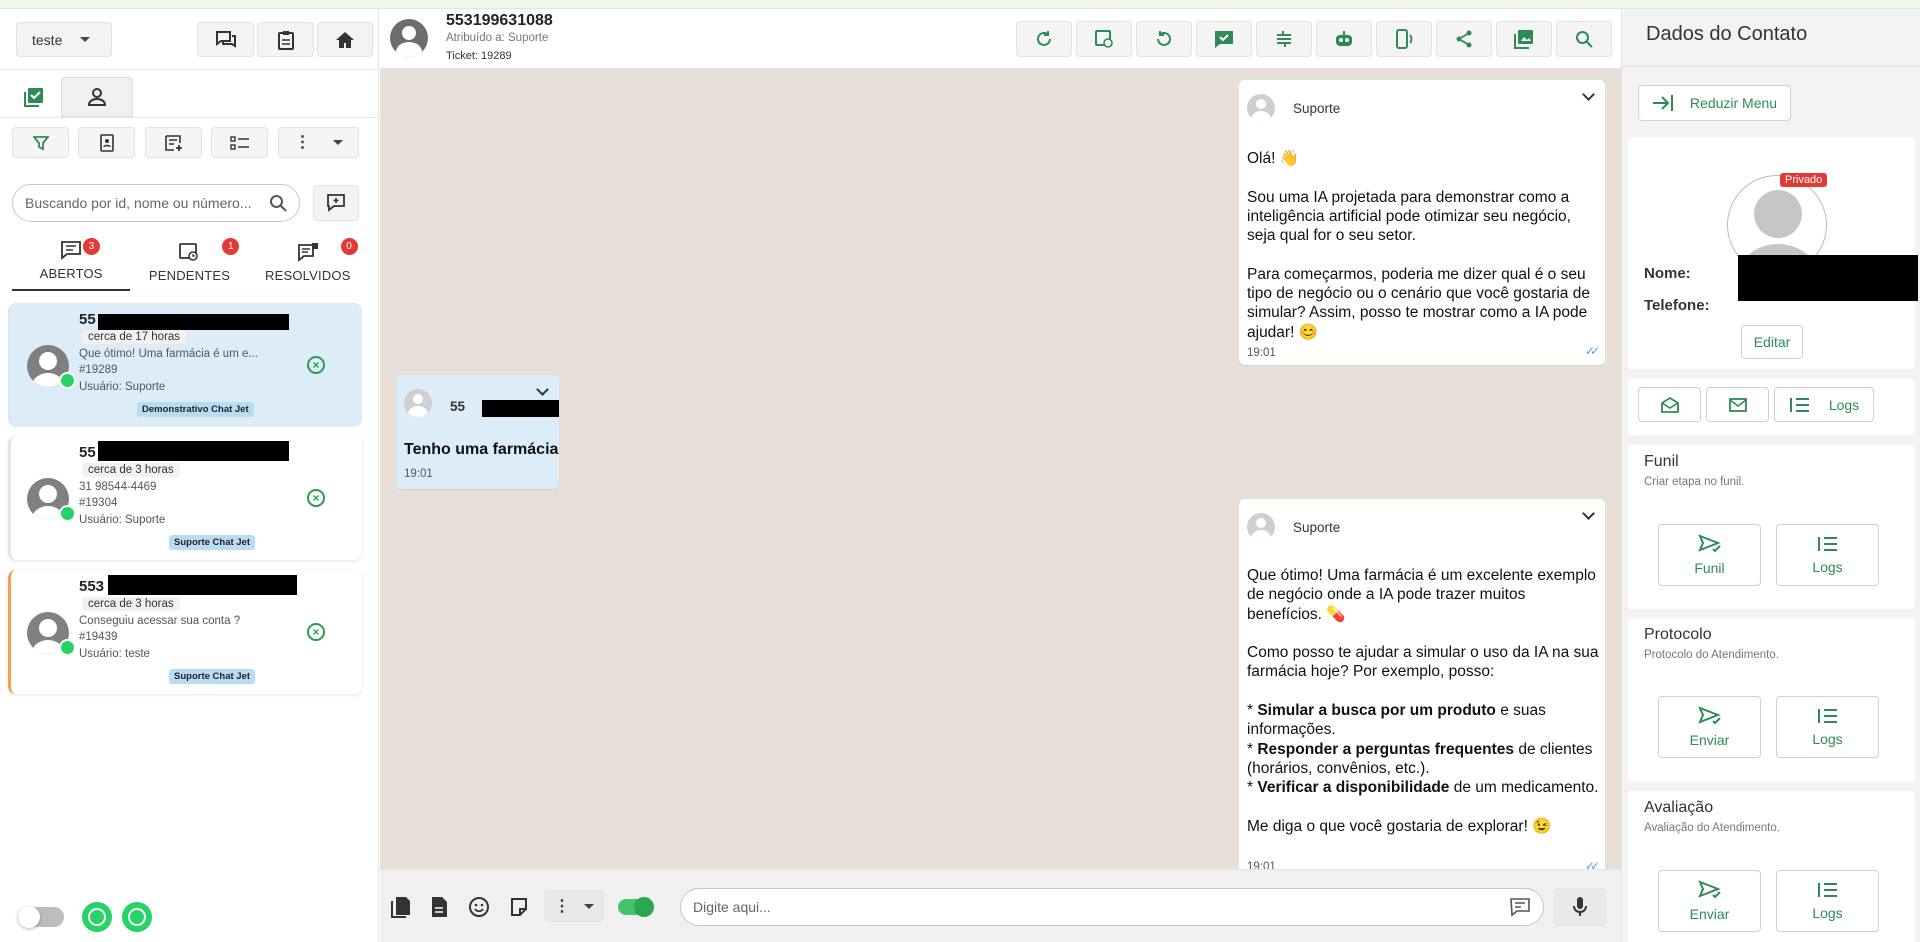 The height and width of the screenshot is (942, 1920). What do you see at coordinates (439, 907) in the screenshot?
I see `attach-file-button` at bounding box center [439, 907].